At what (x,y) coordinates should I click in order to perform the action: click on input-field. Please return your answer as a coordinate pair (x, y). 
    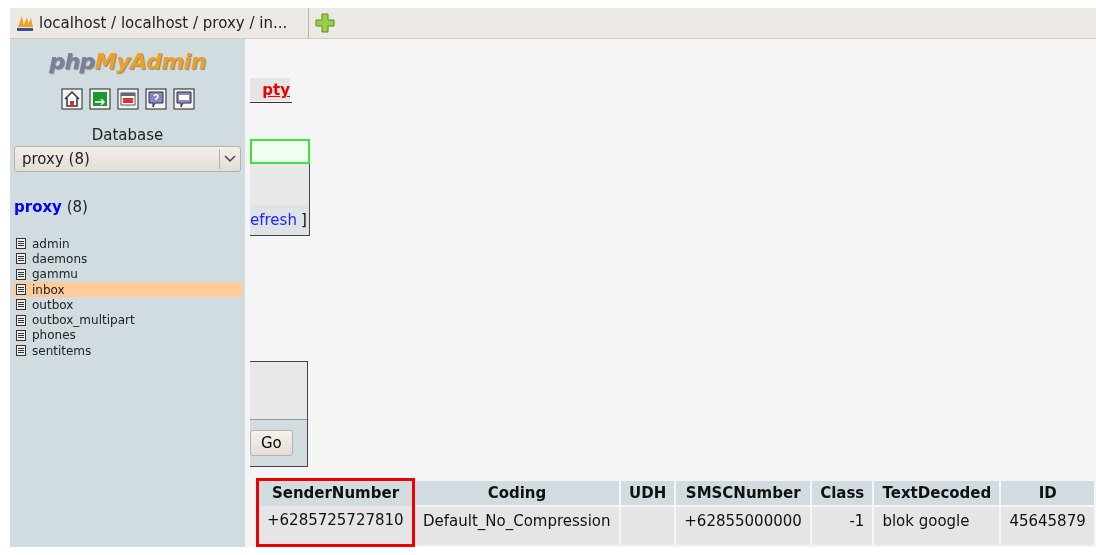
    Looking at the image, I should click on (280, 152).